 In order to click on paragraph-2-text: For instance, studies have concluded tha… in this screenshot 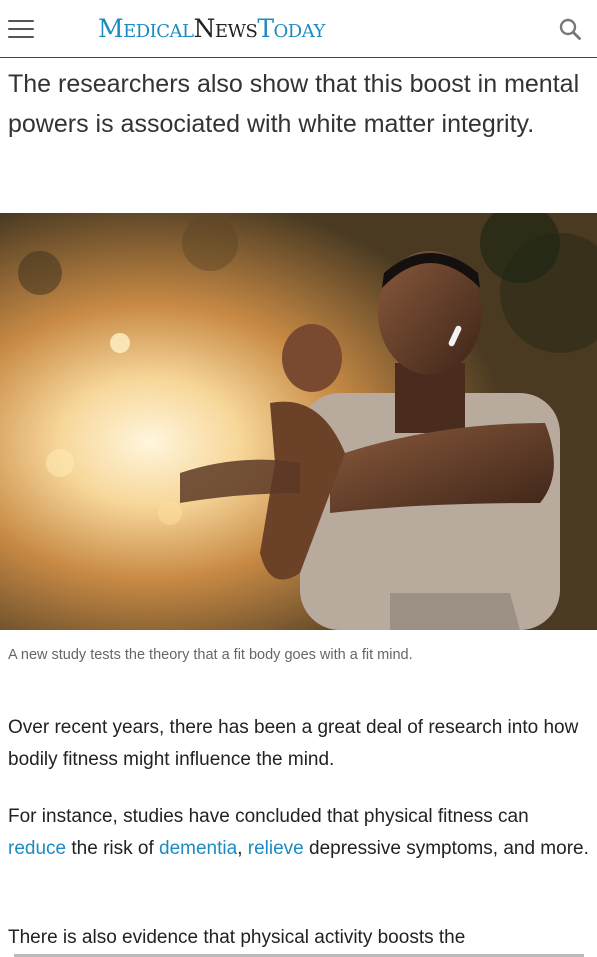, I will do `click(268, 816)`.